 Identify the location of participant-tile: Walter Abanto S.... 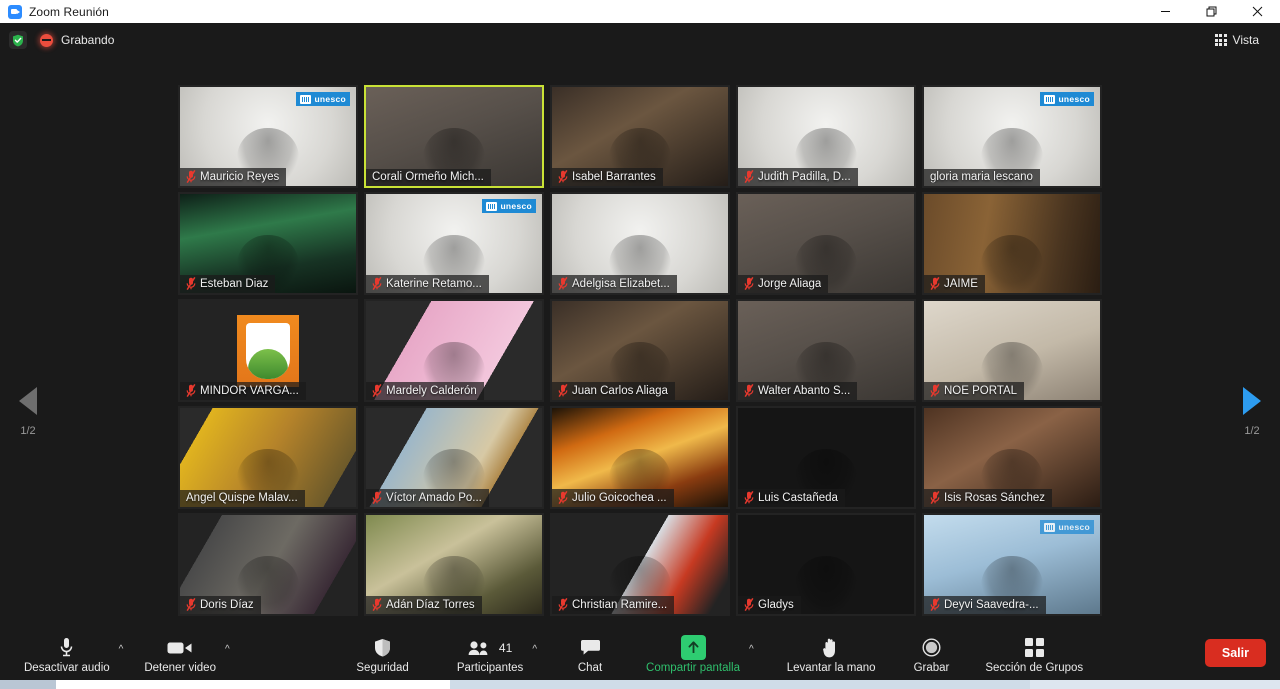
(826, 350).